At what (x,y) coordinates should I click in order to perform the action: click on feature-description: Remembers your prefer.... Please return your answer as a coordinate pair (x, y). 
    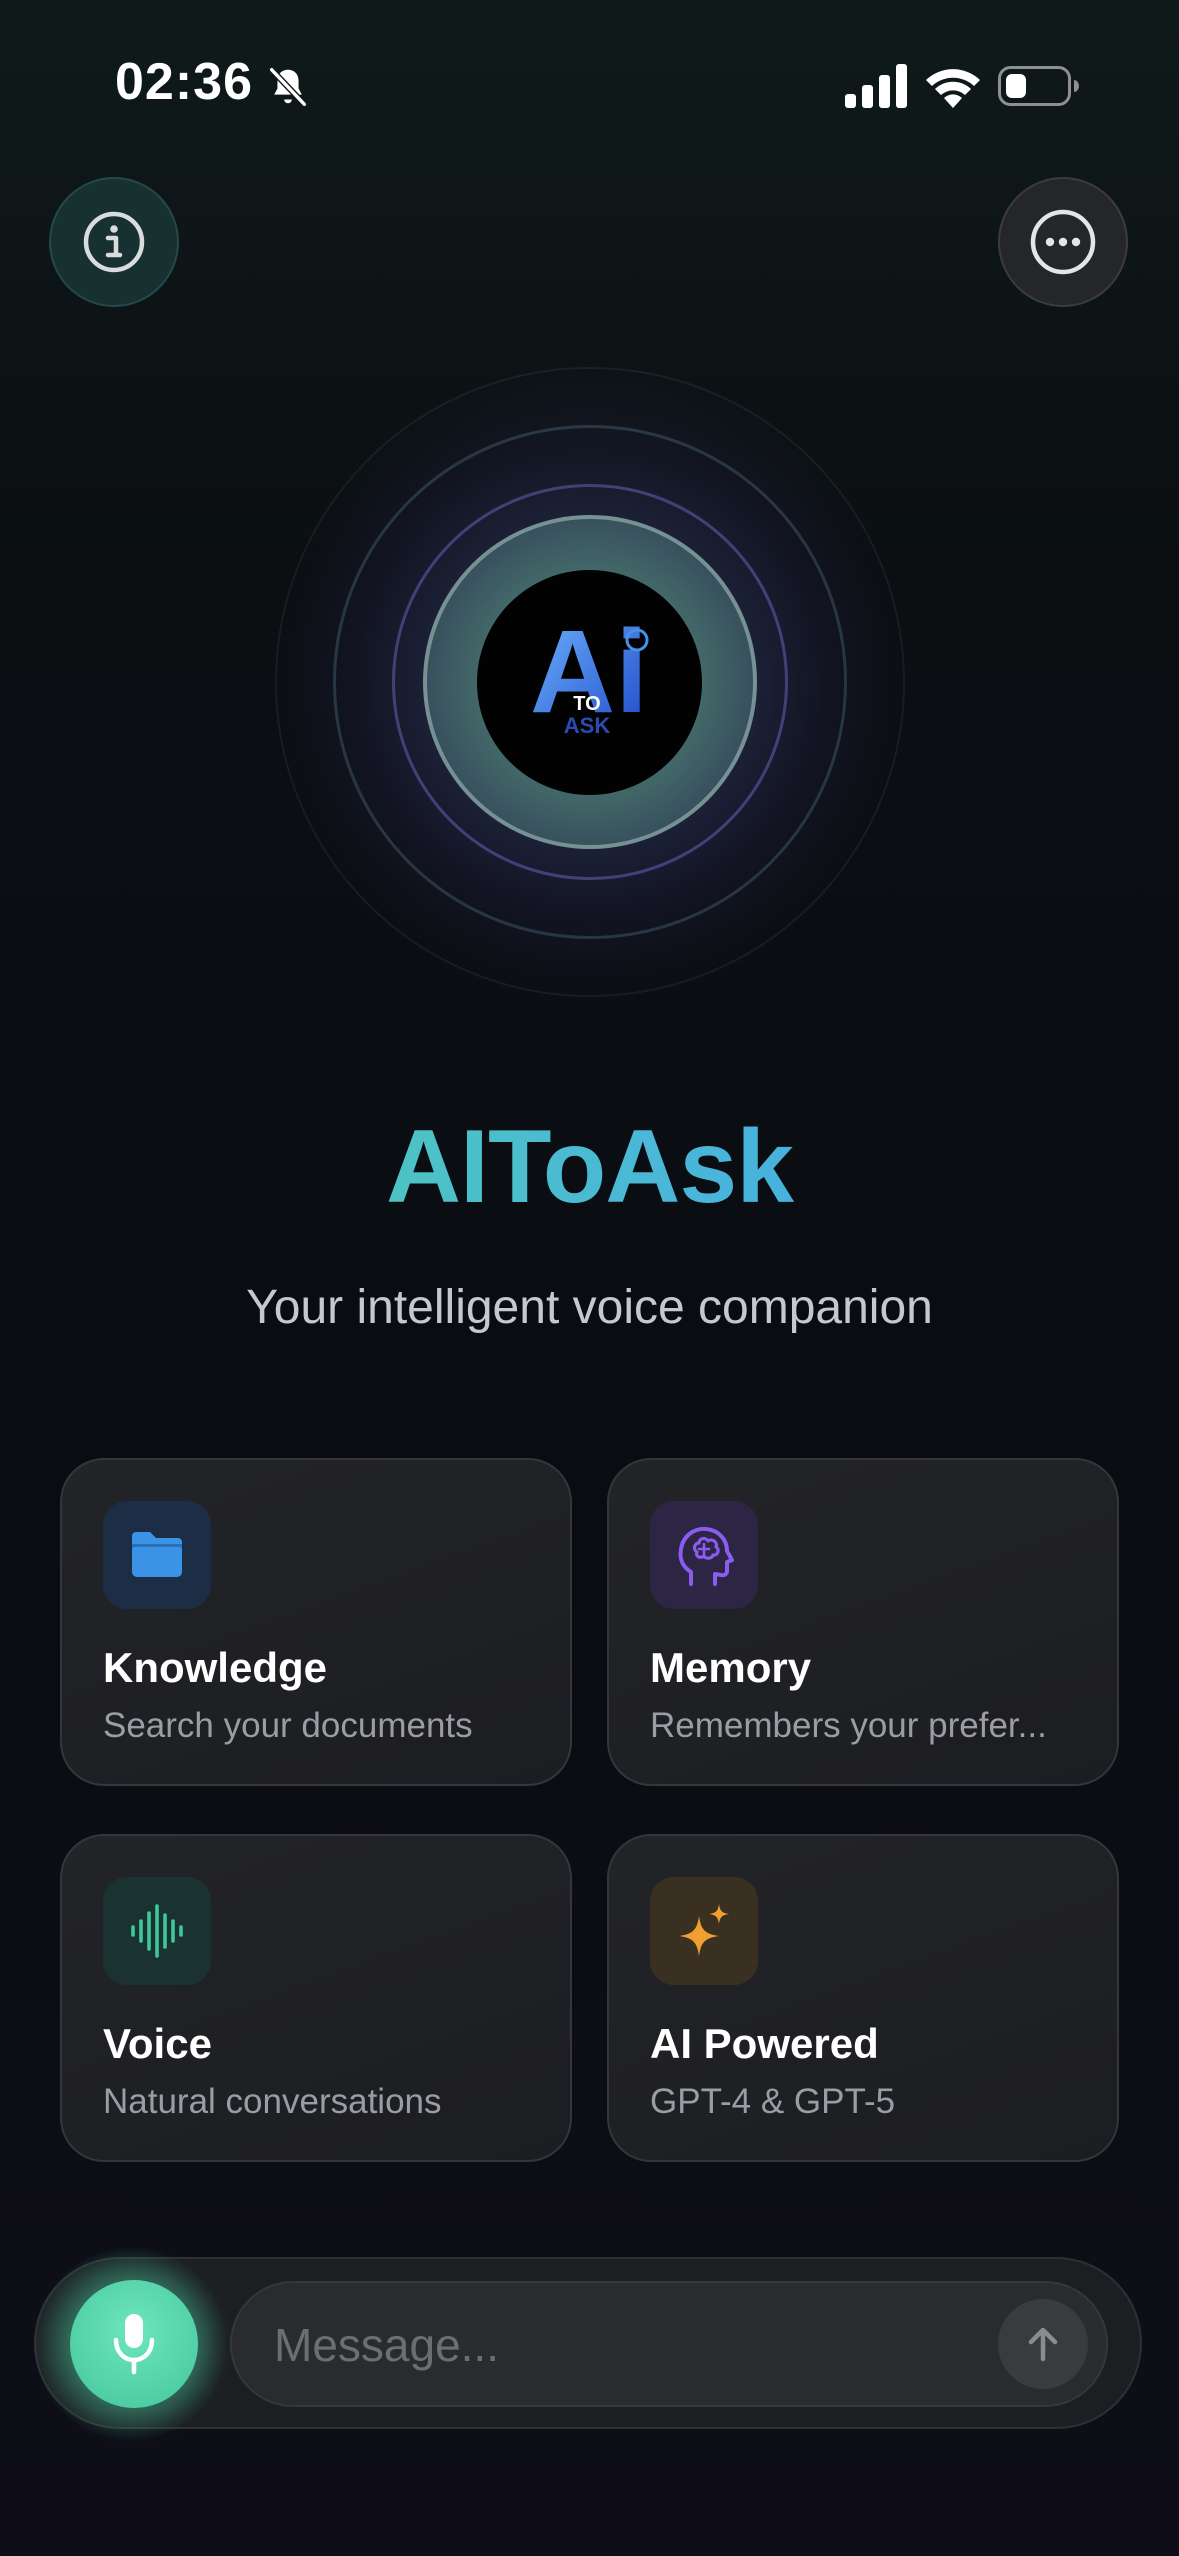
    Looking at the image, I should click on (848, 1725).